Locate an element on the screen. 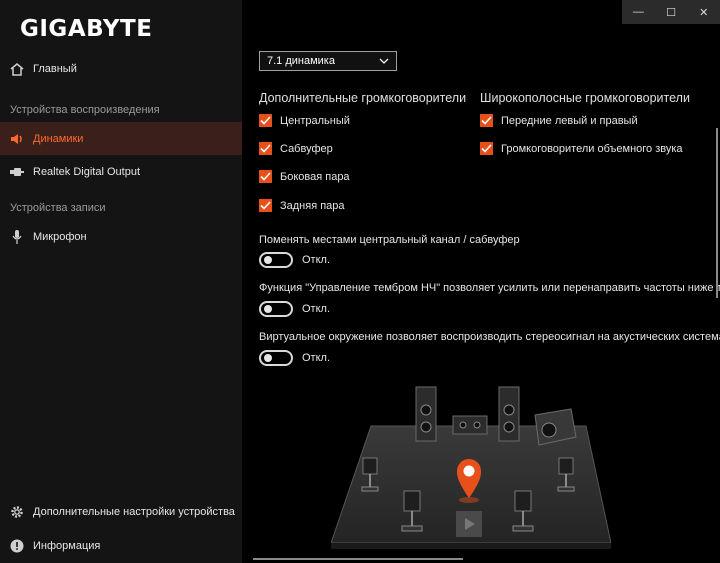 The width and height of the screenshot is (720, 563). checkbox-label: Боковая пара is located at coordinates (315, 176).